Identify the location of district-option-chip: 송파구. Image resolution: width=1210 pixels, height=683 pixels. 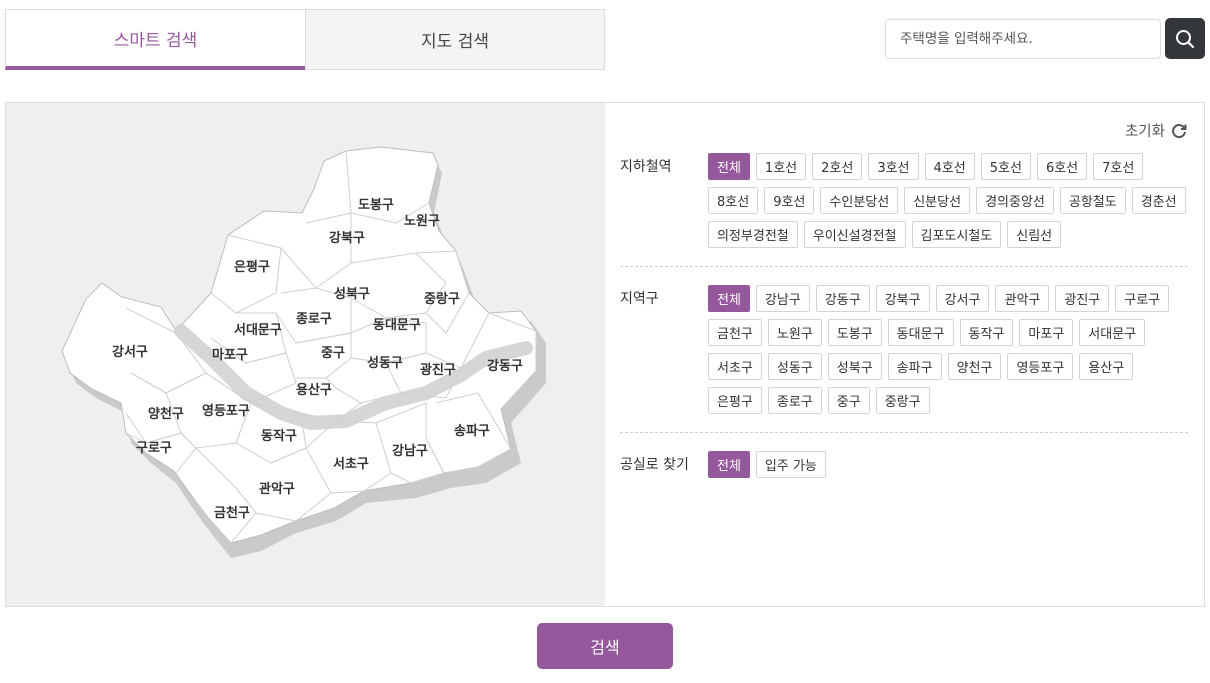
(914, 366).